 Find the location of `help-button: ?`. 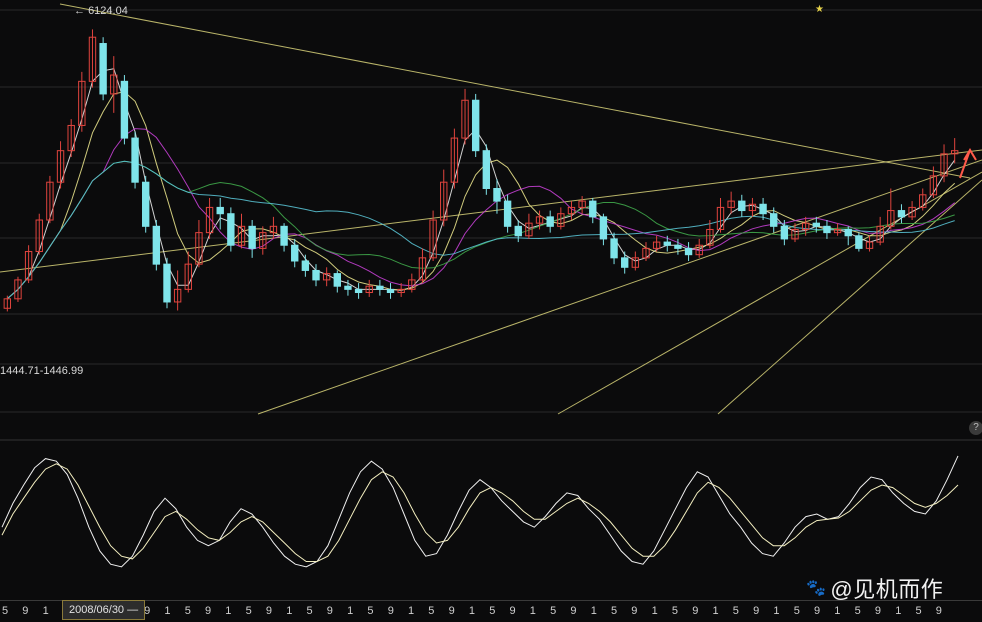

help-button: ? is located at coordinates (975, 428).